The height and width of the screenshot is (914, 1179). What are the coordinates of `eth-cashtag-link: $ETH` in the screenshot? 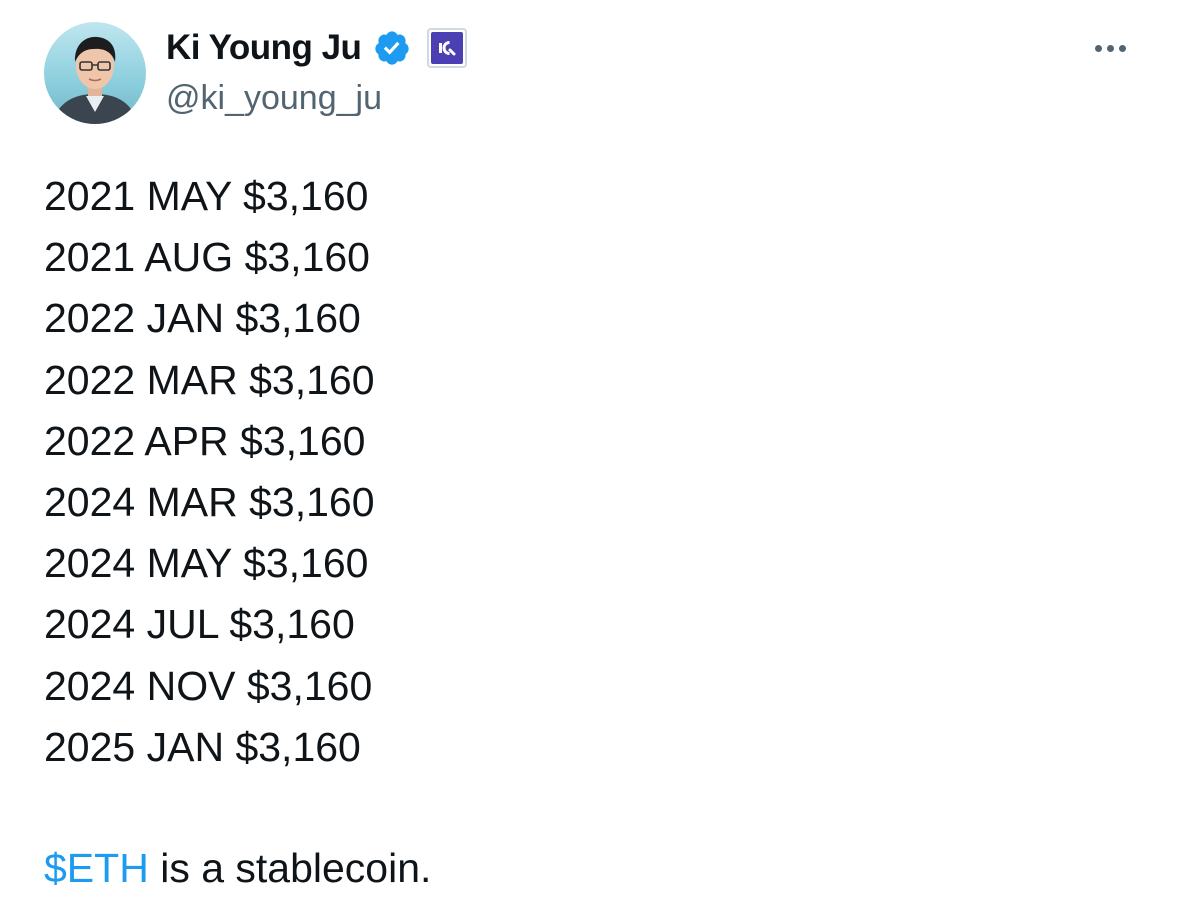 It's located at (96, 868).